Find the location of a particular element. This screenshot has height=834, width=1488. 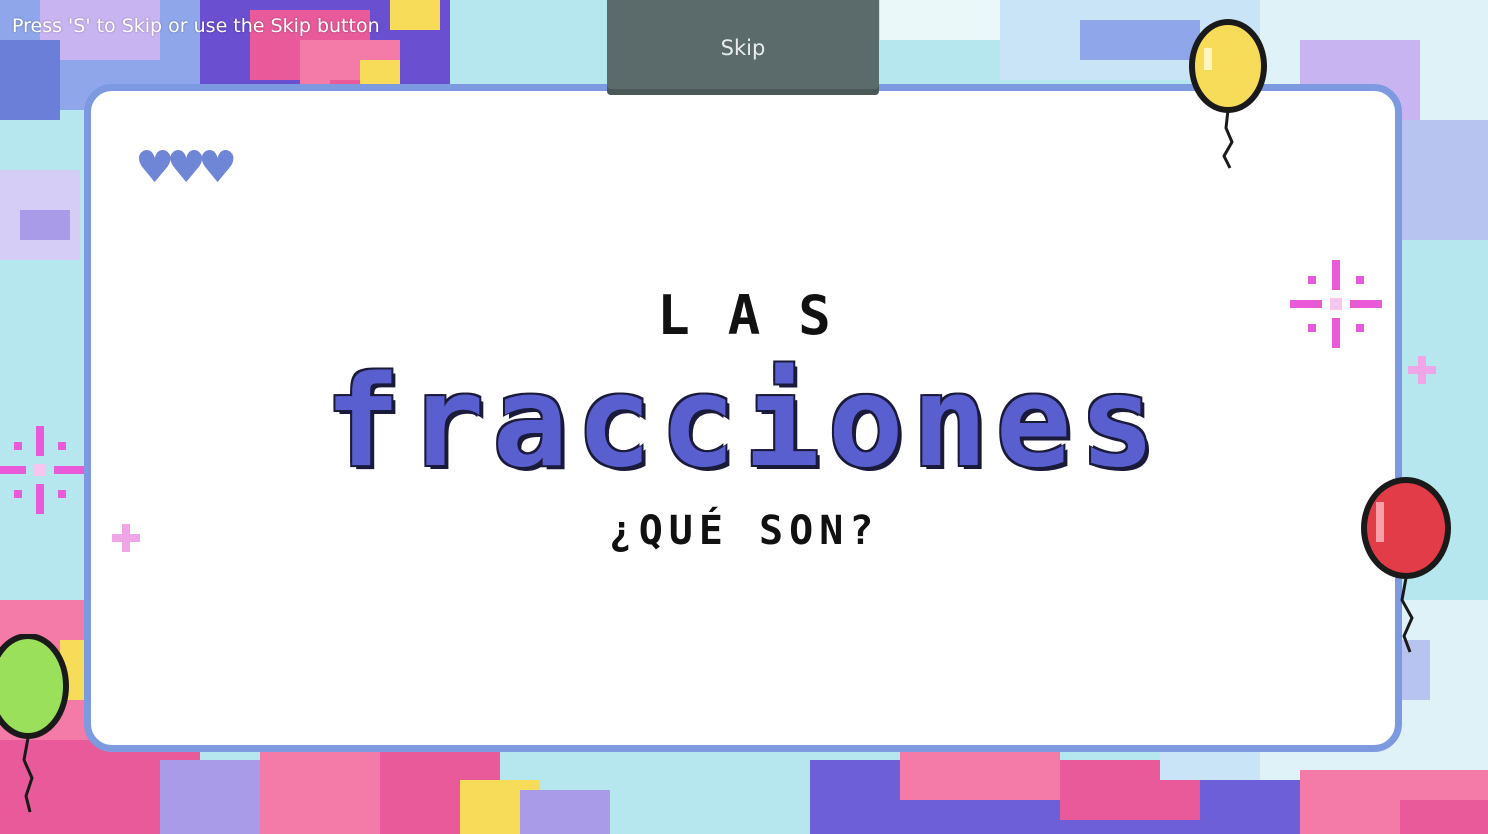

title-fracciones: fracciones is located at coordinates (744, 421).